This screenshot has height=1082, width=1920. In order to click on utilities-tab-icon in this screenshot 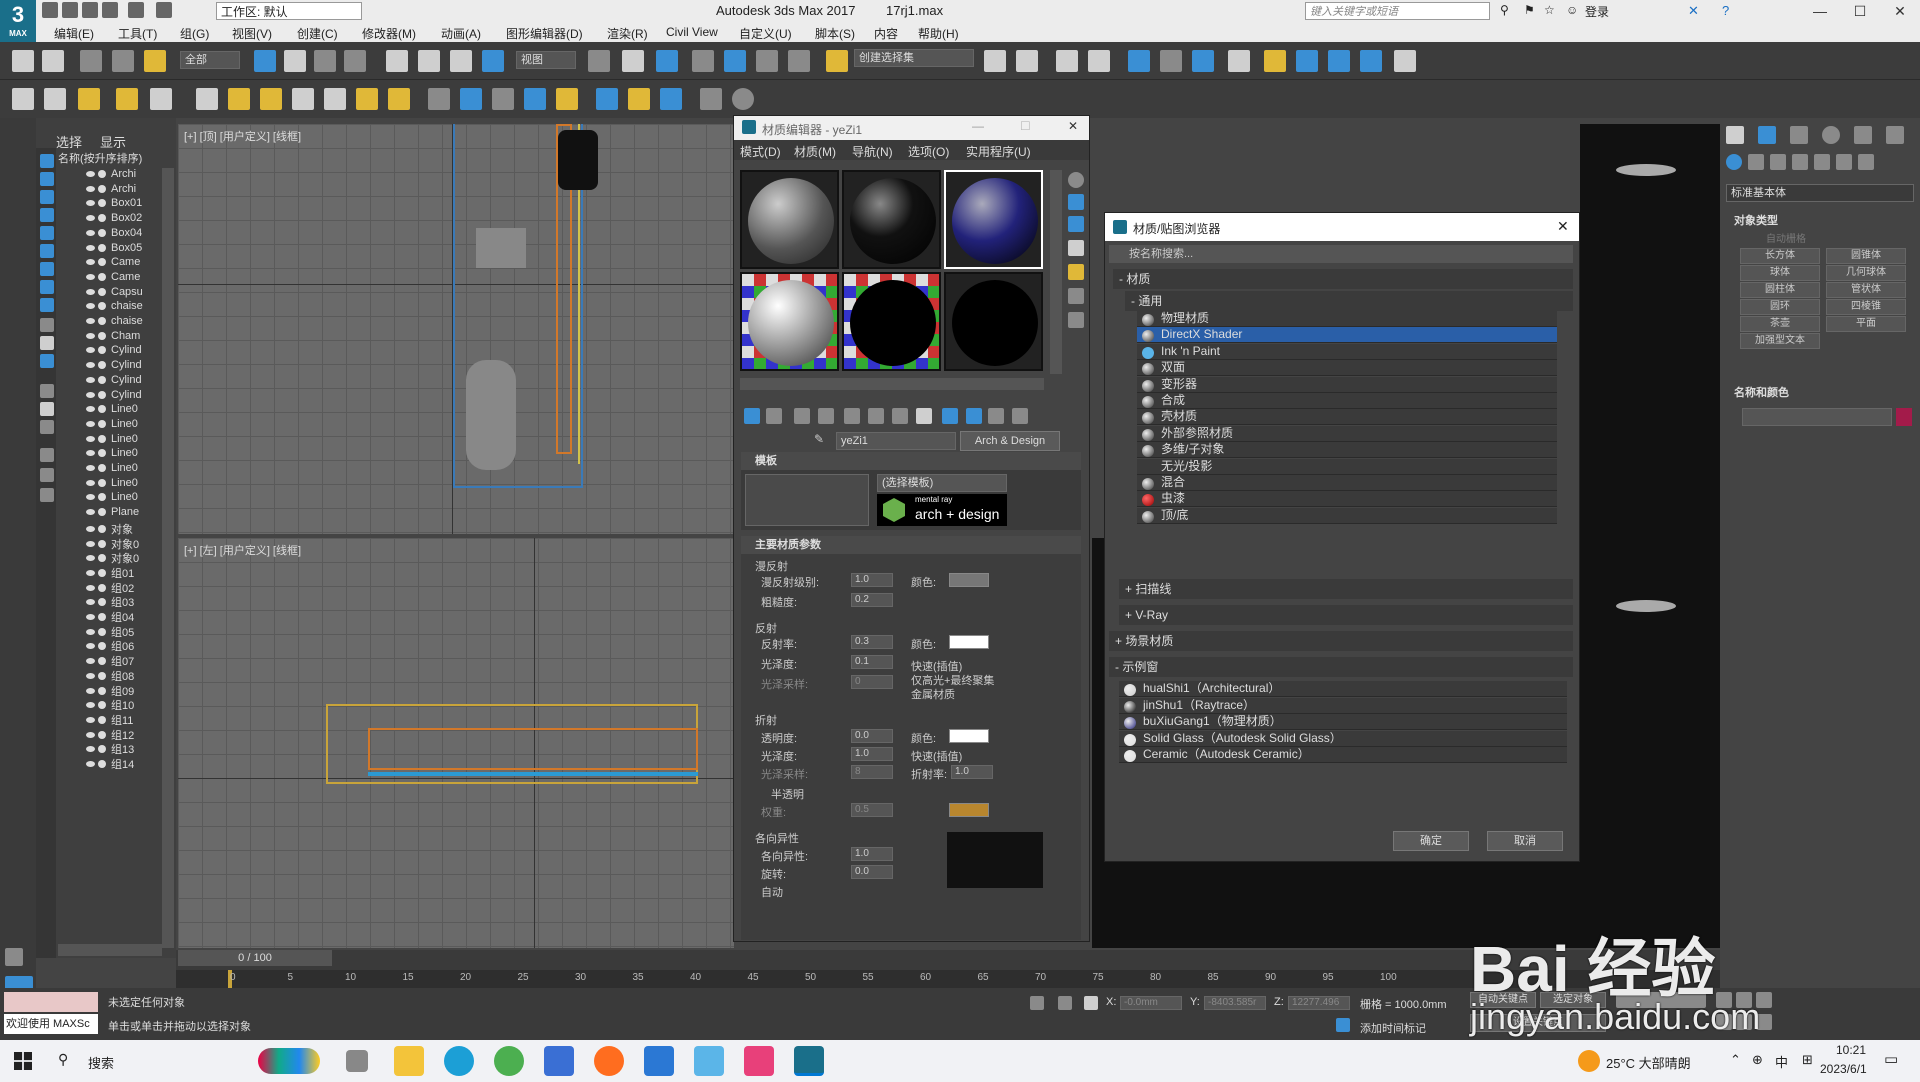, I will do `click(1895, 135)`.